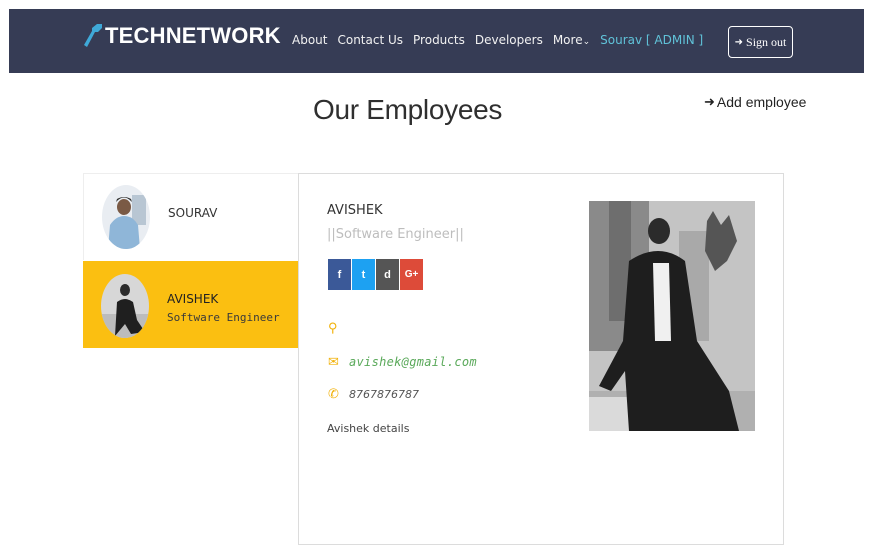  What do you see at coordinates (333, 361) in the screenshot?
I see `envelope-icon: ✉` at bounding box center [333, 361].